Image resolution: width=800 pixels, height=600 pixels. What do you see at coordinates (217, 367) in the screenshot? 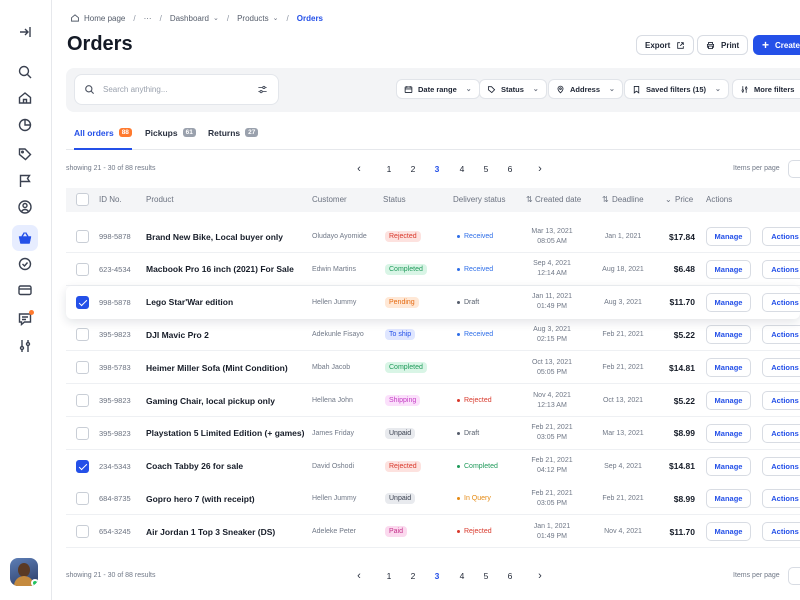
I see `product-name: Heimer Miller Sofa (Mint Condition)` at bounding box center [217, 367].